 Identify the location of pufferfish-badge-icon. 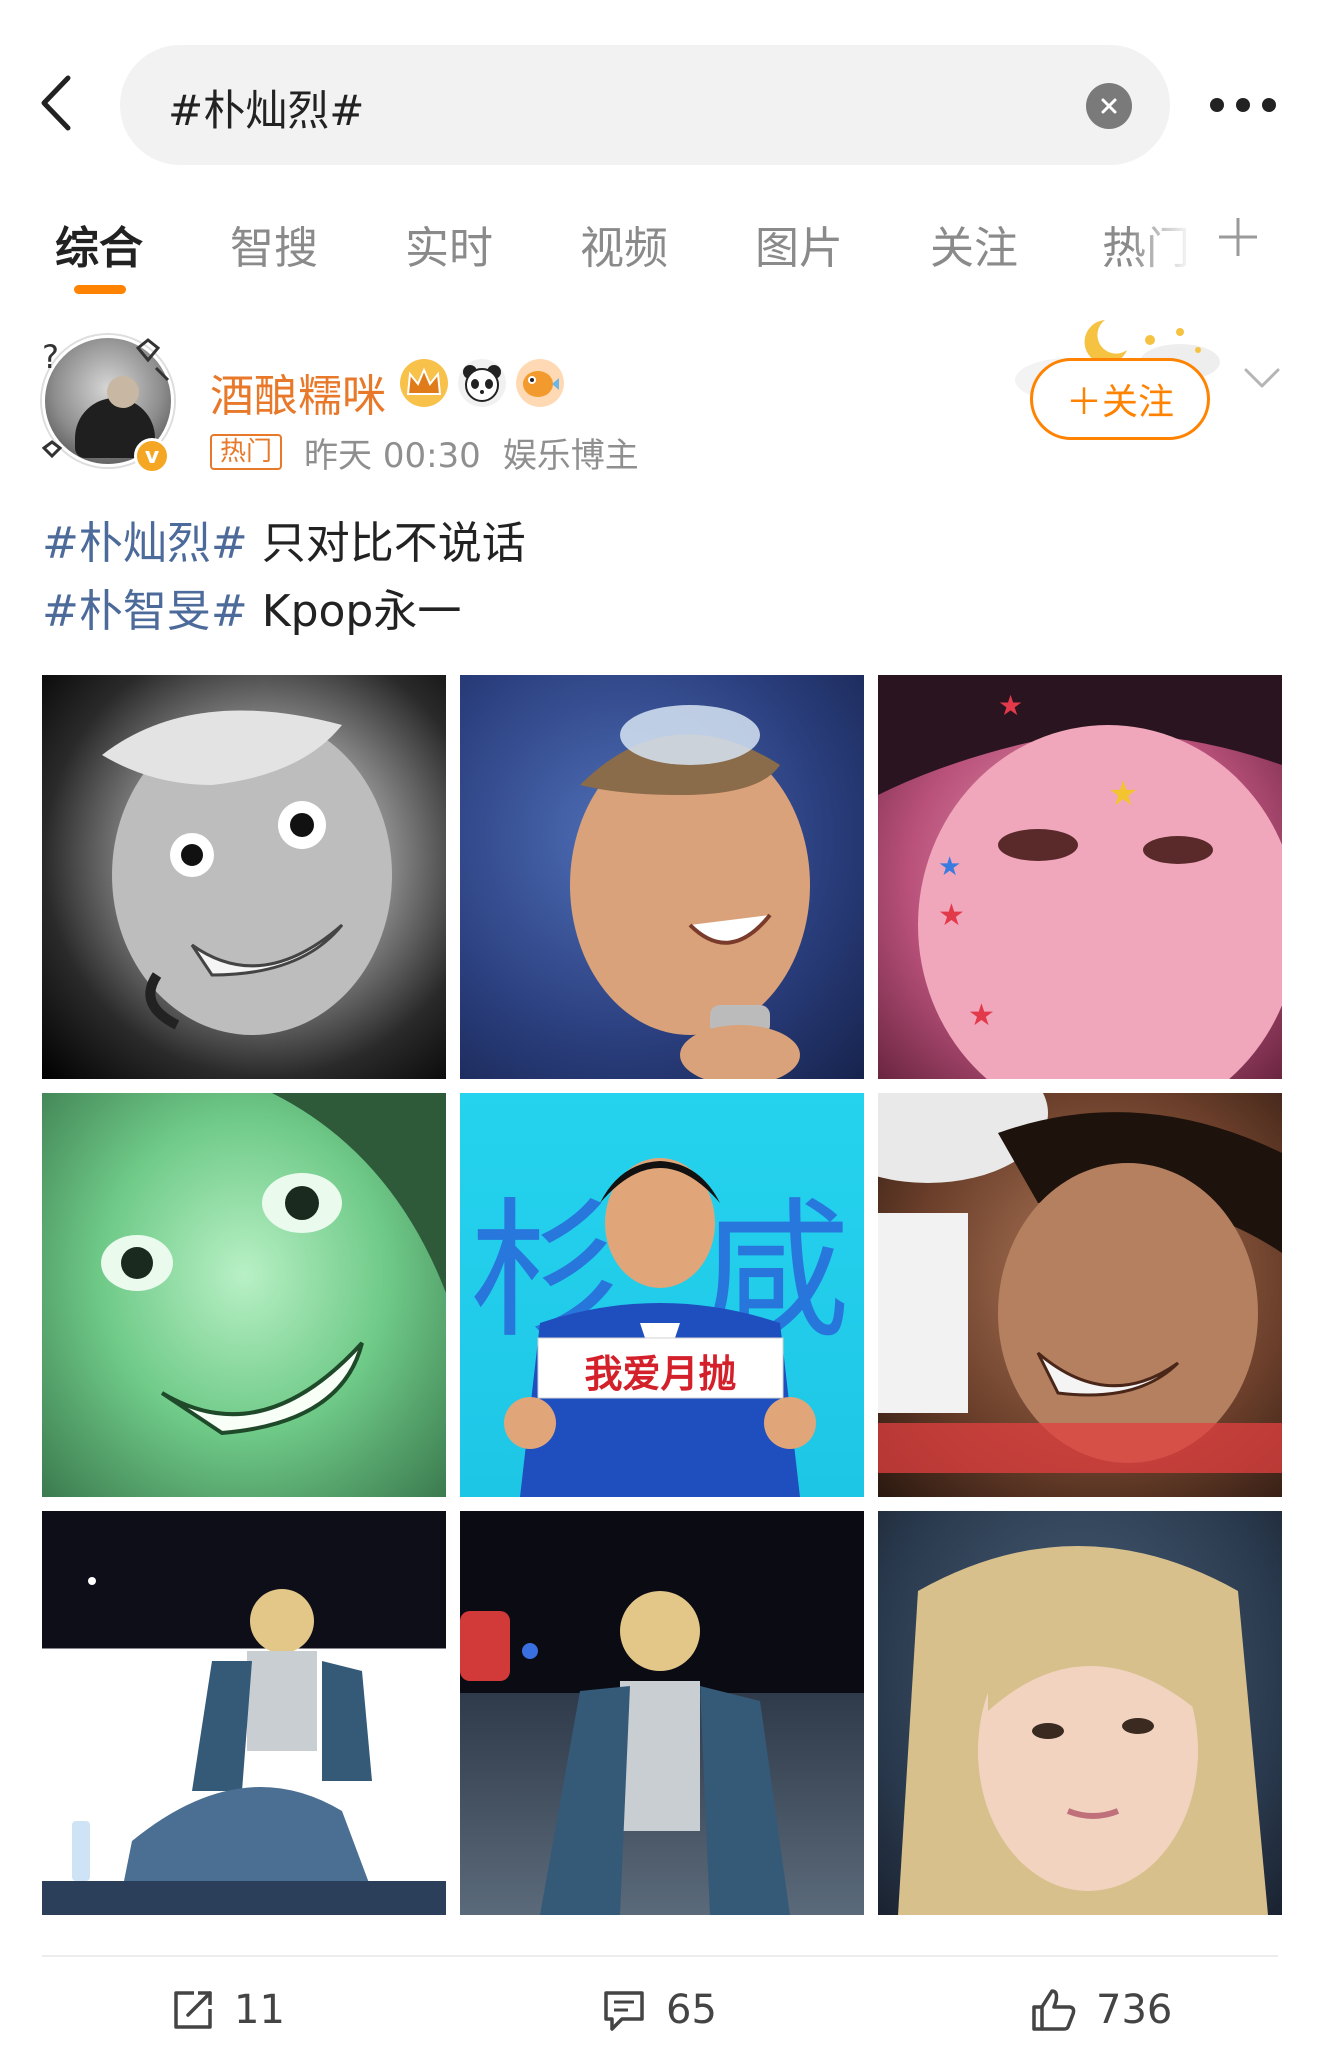
(540, 383).